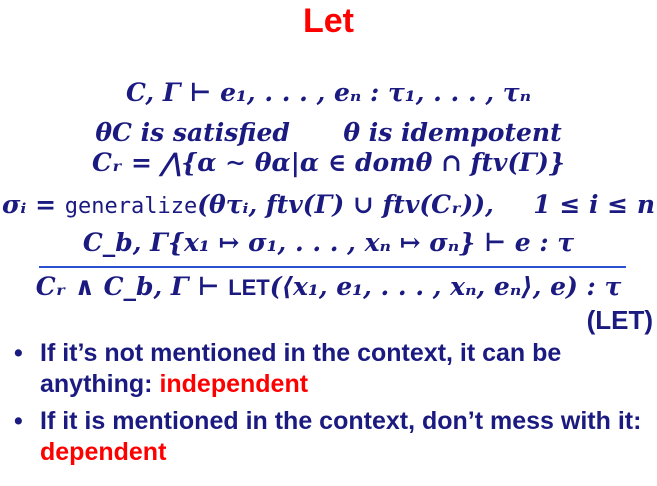  I want to click on premise-constraint-definition: Cᵣ = ⋀{α ∼ θα|α ∈ domθ ∩ ftv(Γ)}, so click(328, 162).